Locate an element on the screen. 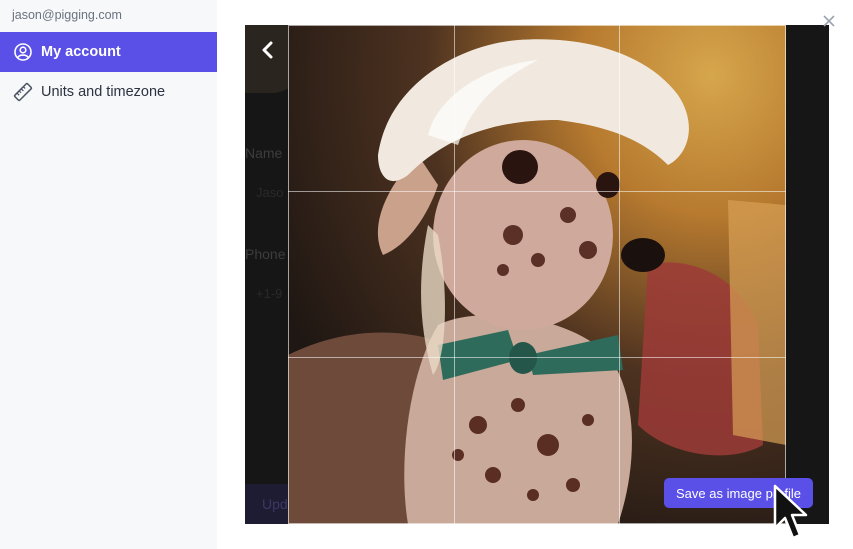 This screenshot has height=549, width=853. sidebar-item-my-account: My account is located at coordinates (108, 52).